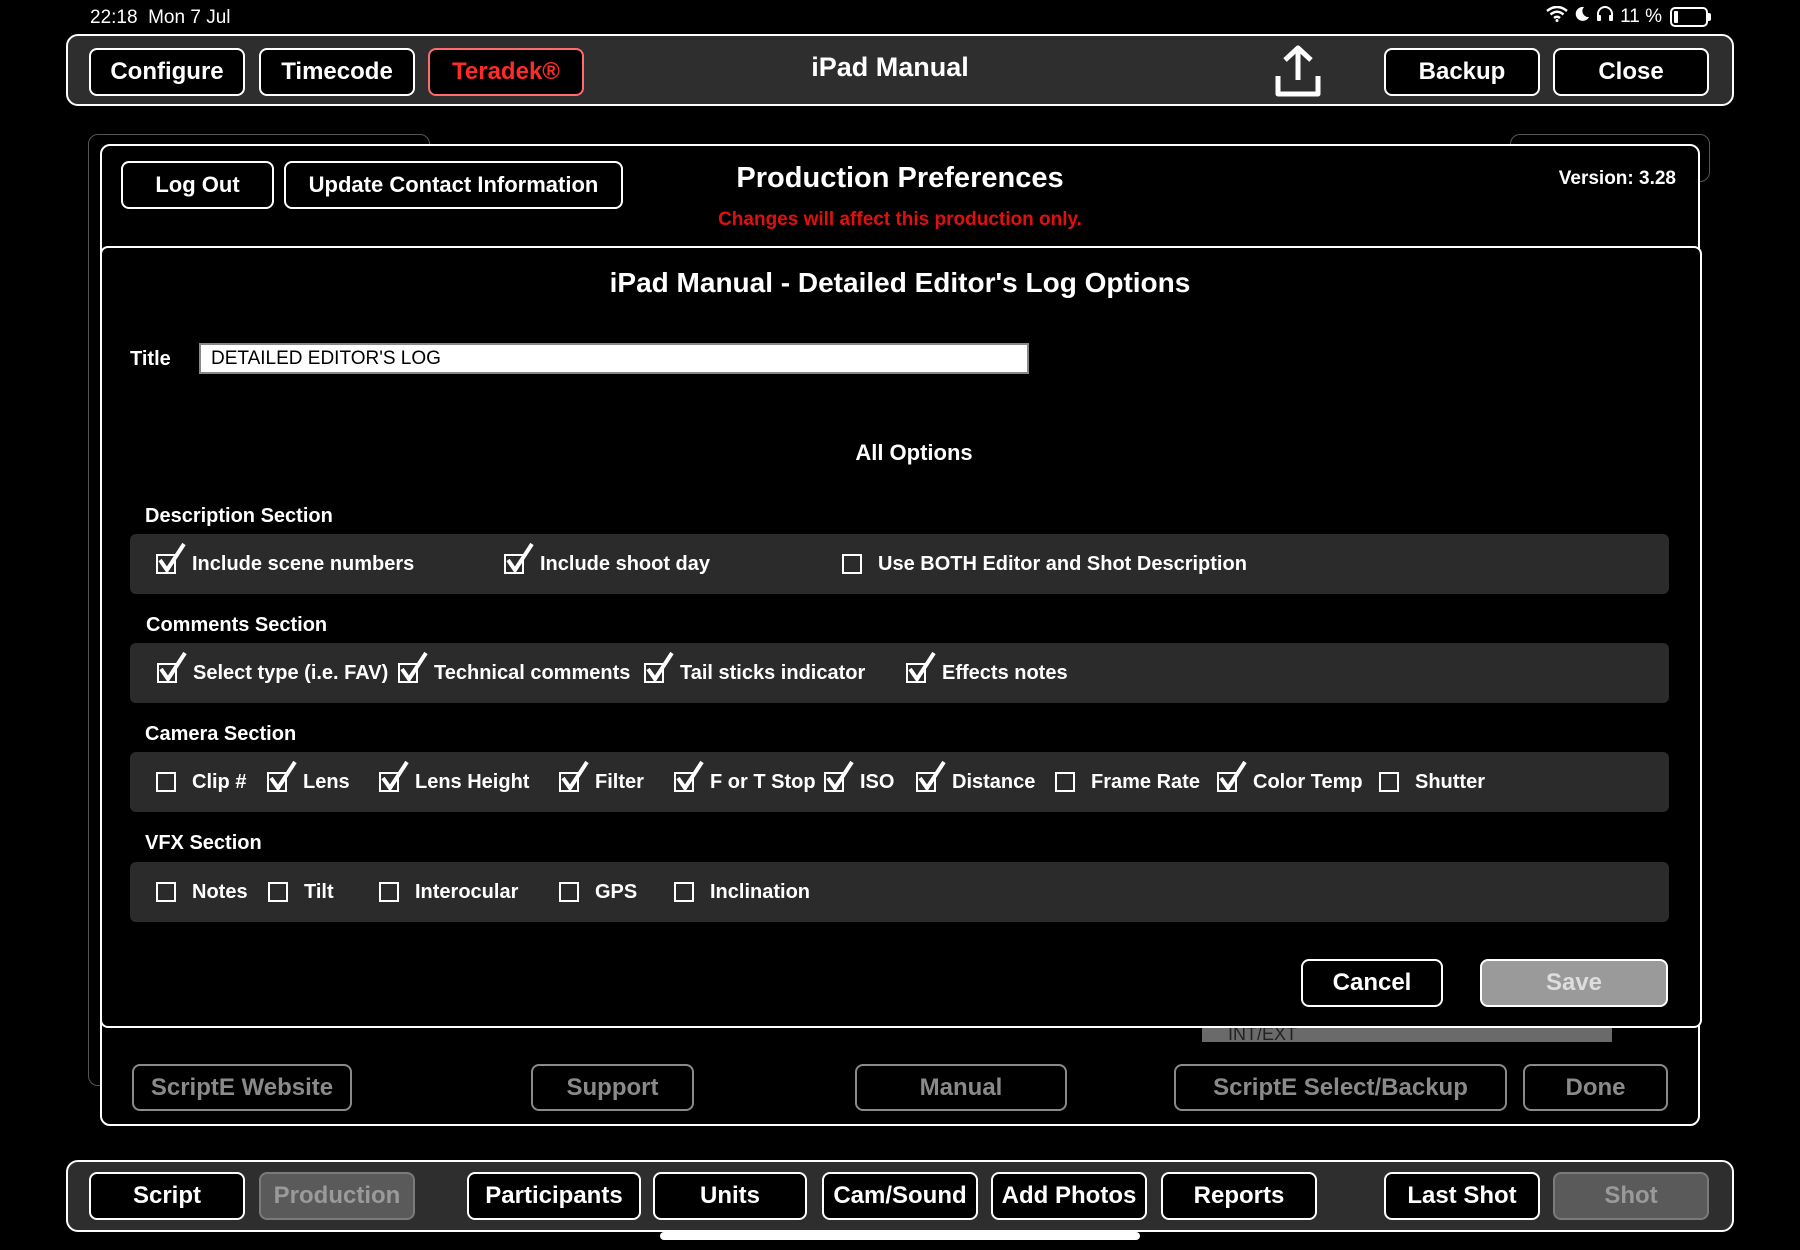 This screenshot has width=1800, height=1250. Describe the element at coordinates (272, 673) in the screenshot. I see `option-select-type: Select type (i.e. FAV)` at that location.